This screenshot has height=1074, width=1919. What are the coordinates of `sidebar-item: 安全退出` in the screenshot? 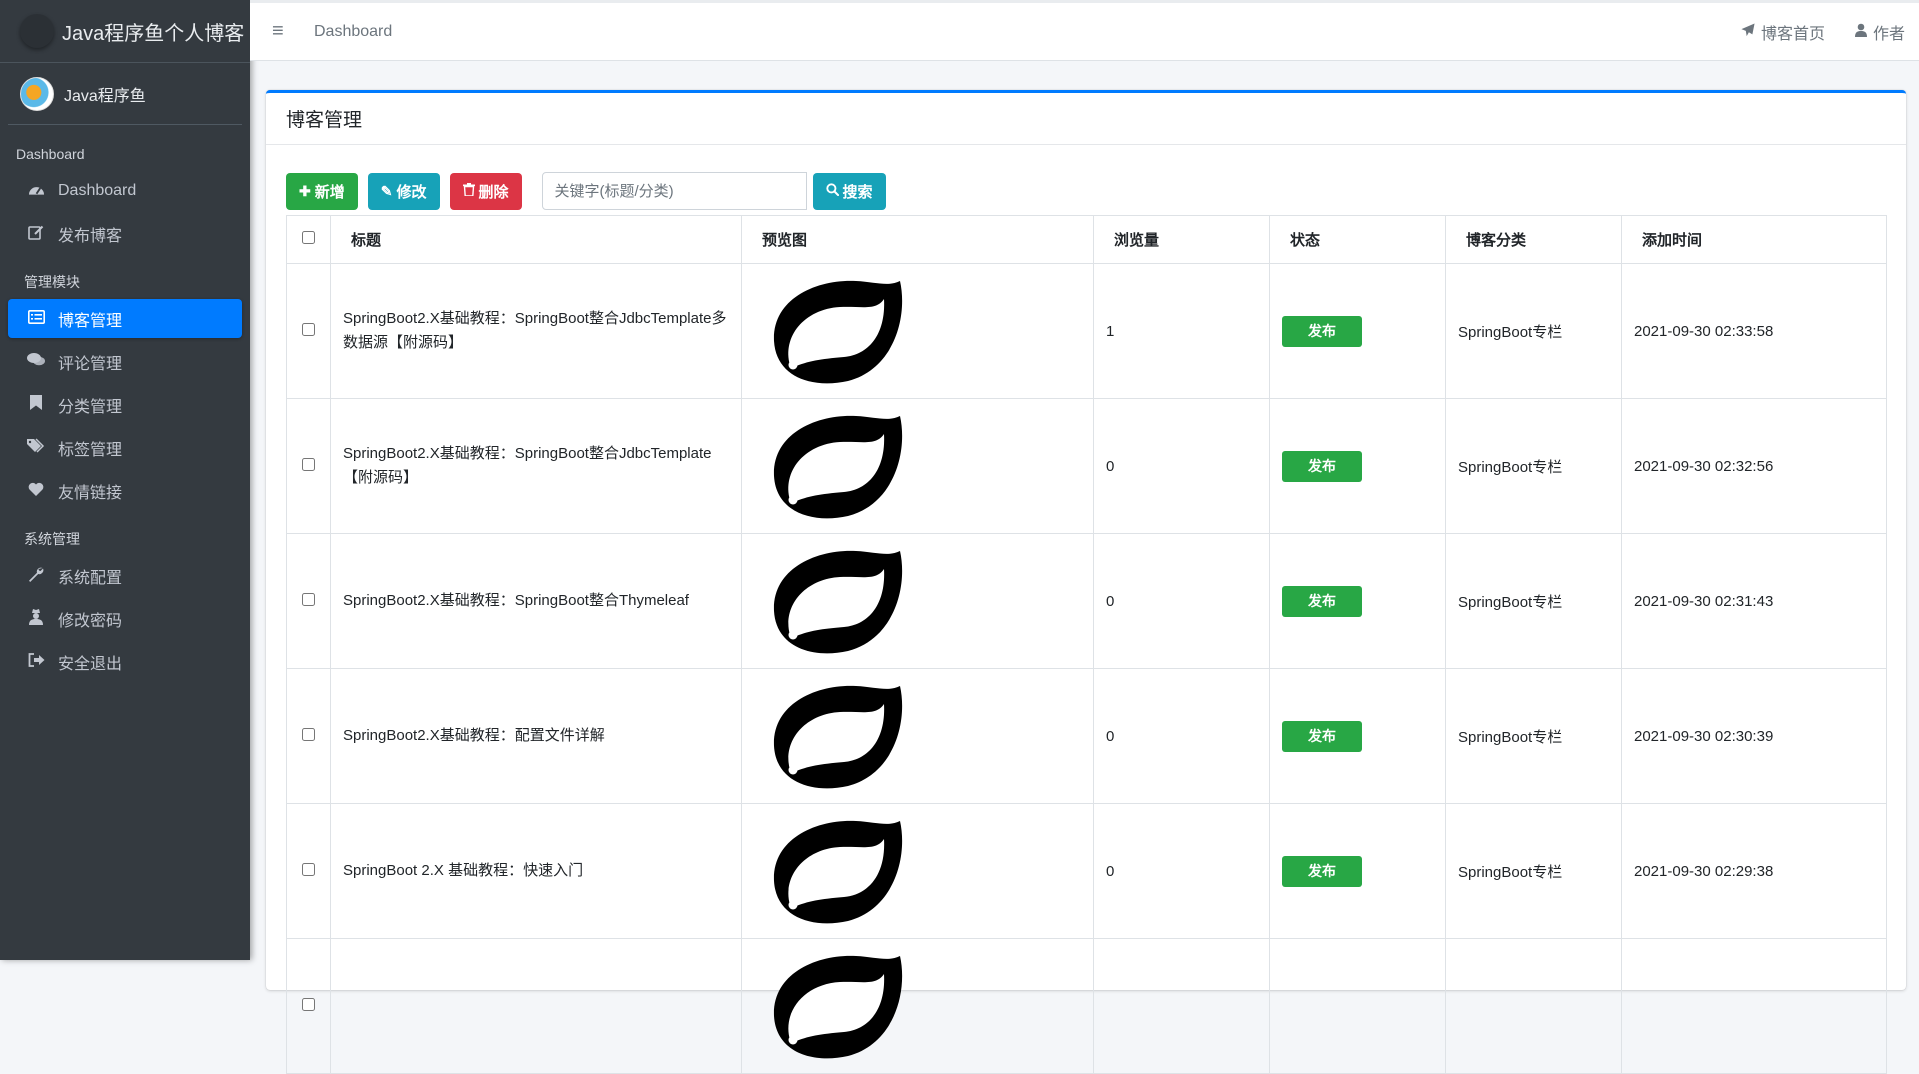 It's located at (125, 661).